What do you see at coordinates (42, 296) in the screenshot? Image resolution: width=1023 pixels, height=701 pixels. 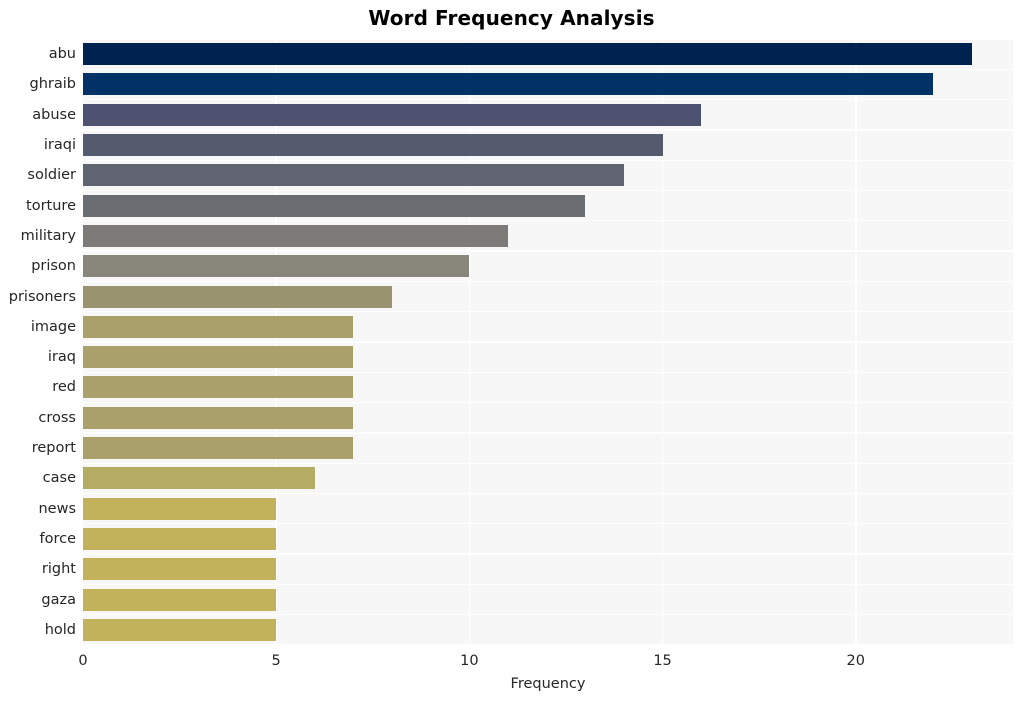 I see `y-tick-label: prisoners` at bounding box center [42, 296].